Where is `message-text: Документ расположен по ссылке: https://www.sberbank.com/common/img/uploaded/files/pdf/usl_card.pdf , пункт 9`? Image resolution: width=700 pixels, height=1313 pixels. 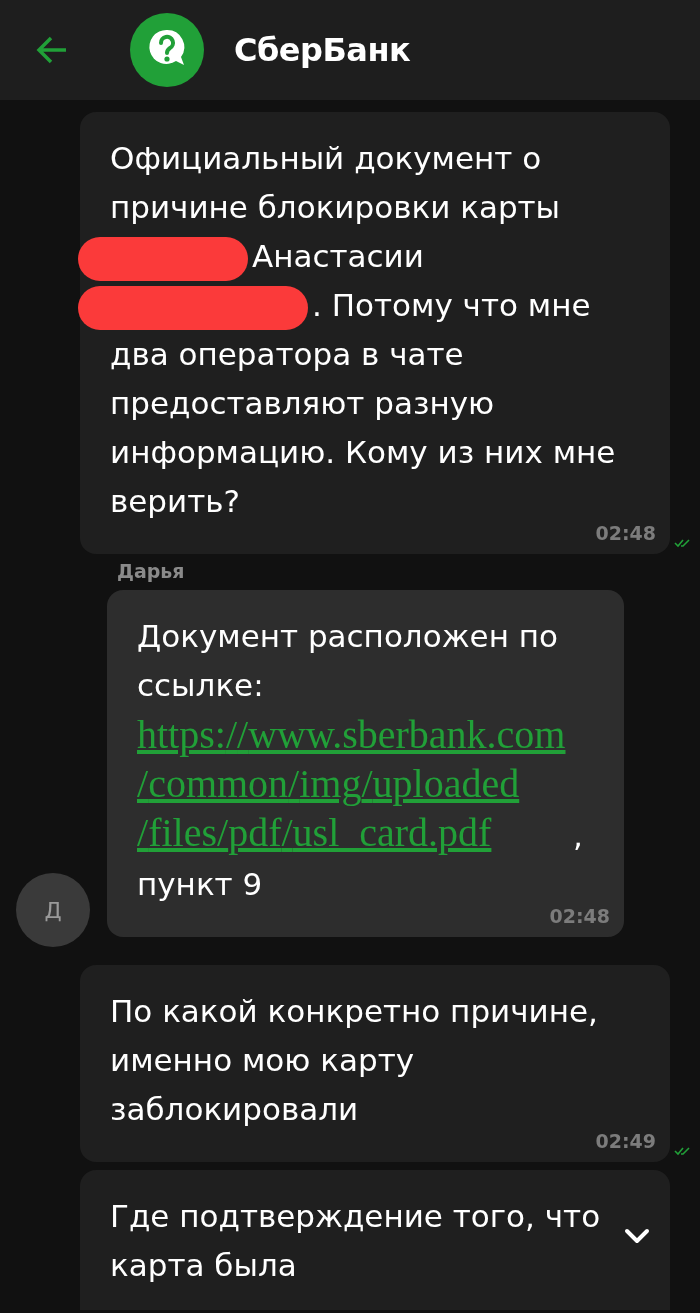
message-text: Документ расположен по ссылке: https://www.sberbank.com/common/img/uploaded/files/pdf/usl_card.pdf , пункт 9 is located at coordinates (360, 760).